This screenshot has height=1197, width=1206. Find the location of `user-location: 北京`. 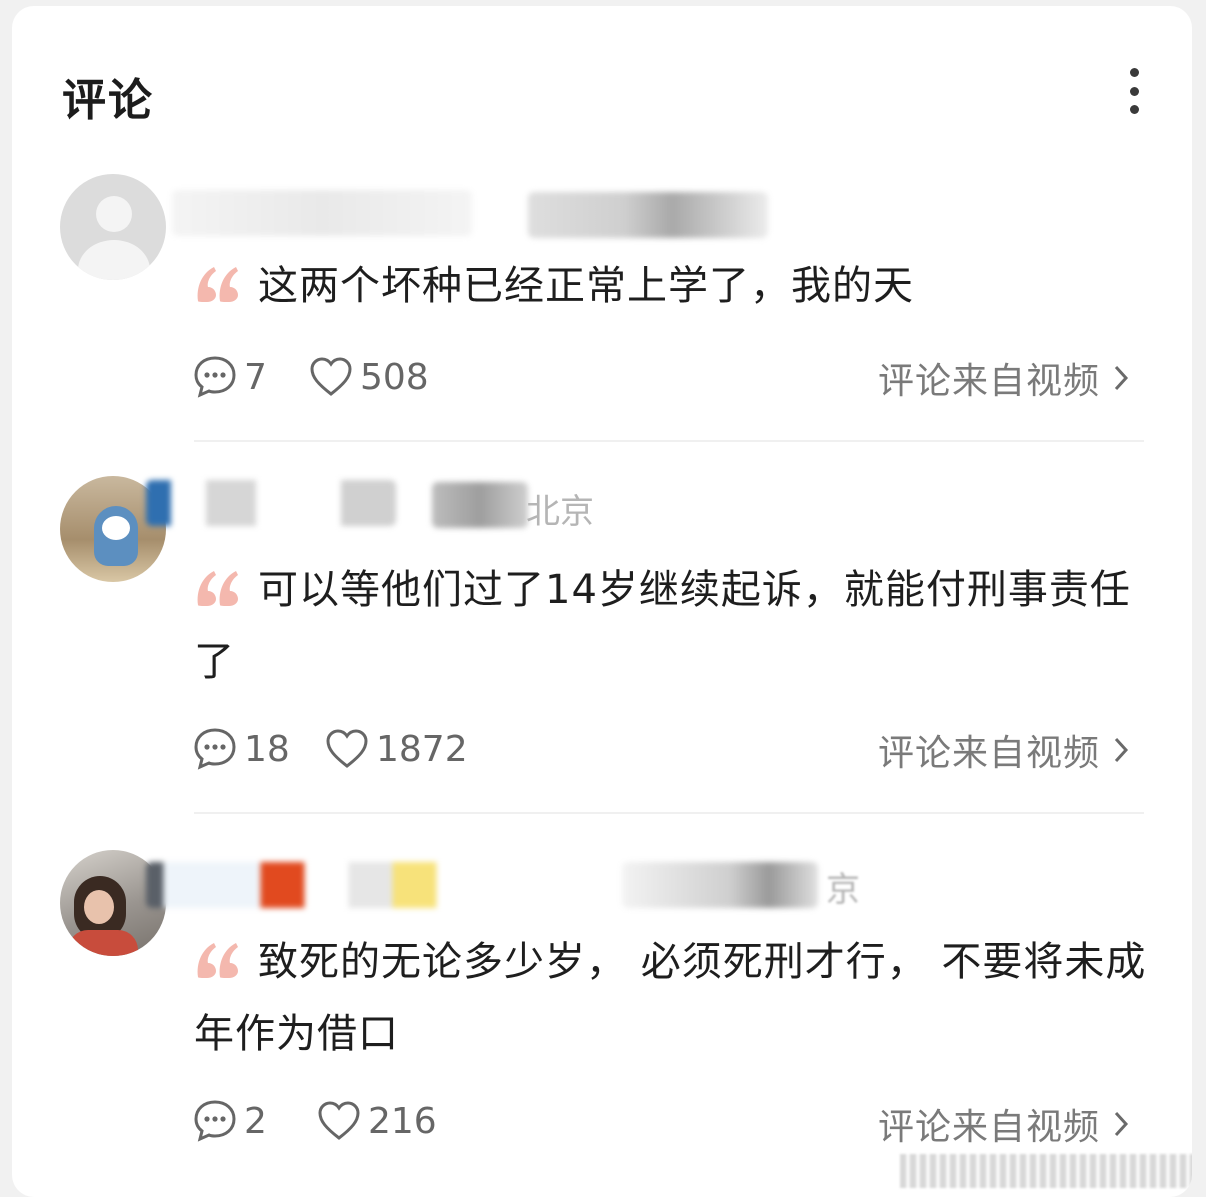

user-location: 北京 is located at coordinates (560, 512).